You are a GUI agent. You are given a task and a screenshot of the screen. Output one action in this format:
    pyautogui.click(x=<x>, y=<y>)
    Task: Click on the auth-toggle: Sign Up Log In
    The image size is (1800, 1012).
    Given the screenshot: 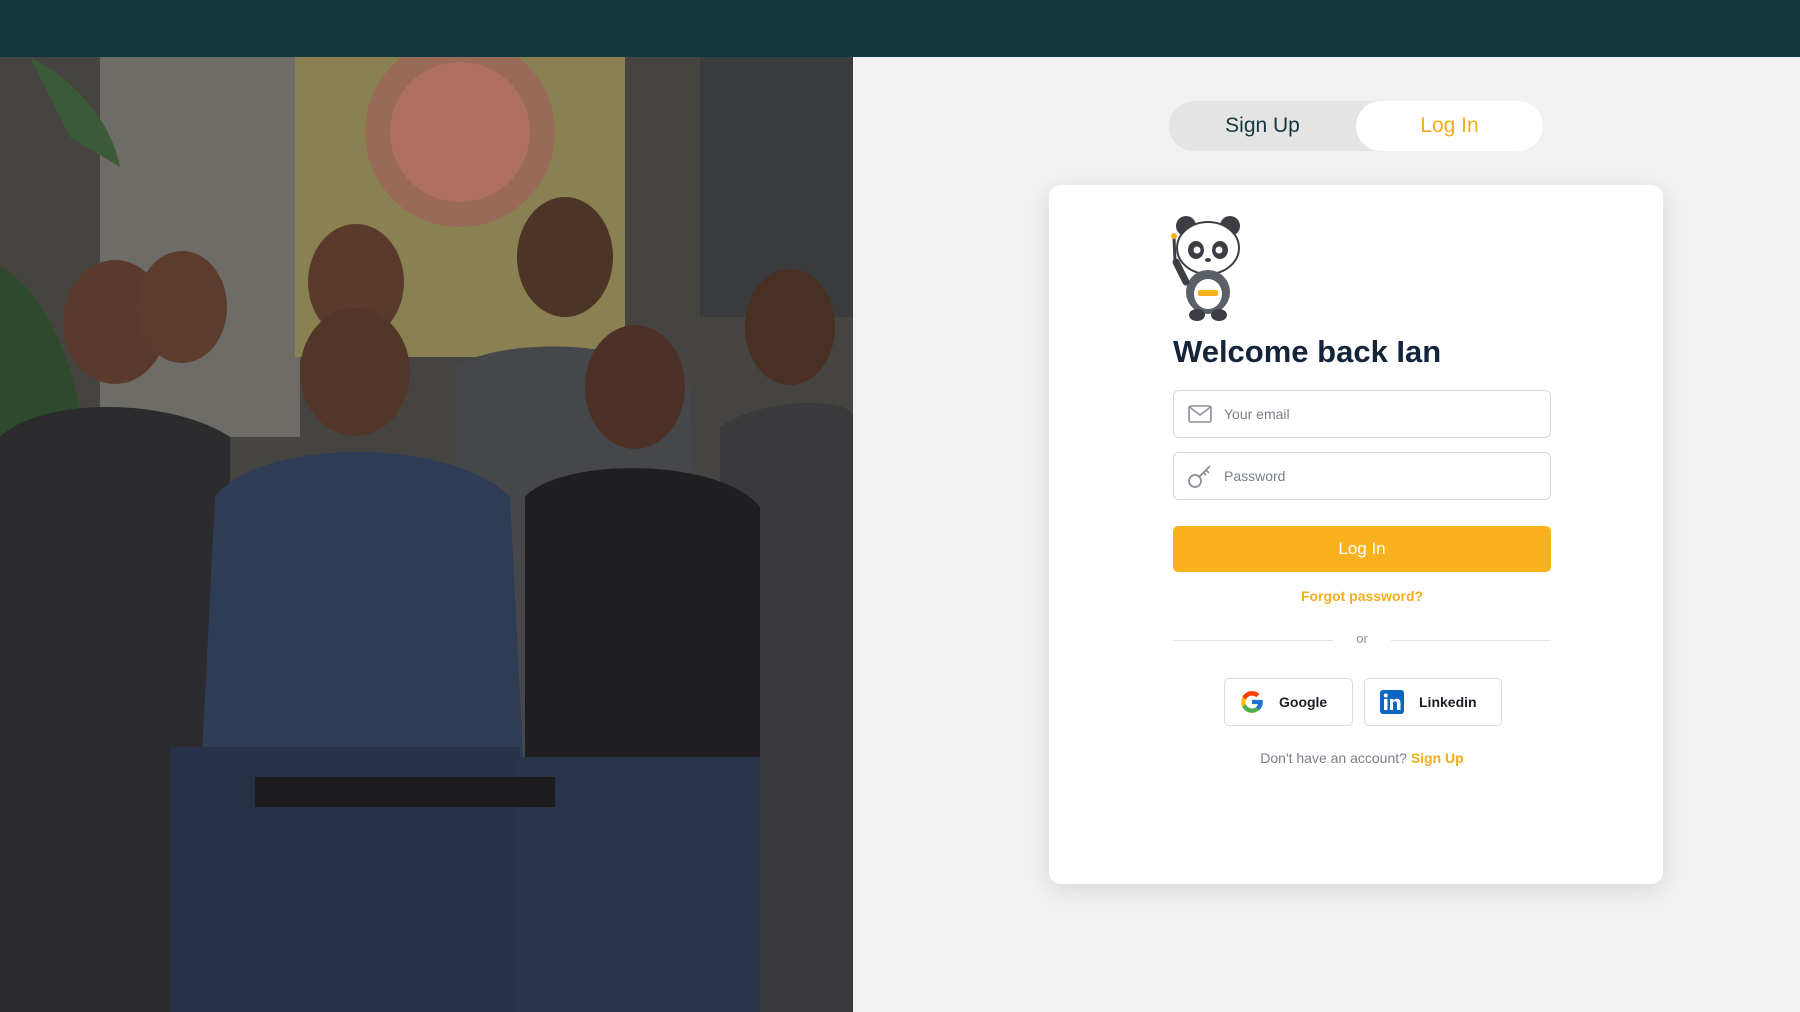 What is the action you would take?
    pyautogui.click(x=1356, y=126)
    